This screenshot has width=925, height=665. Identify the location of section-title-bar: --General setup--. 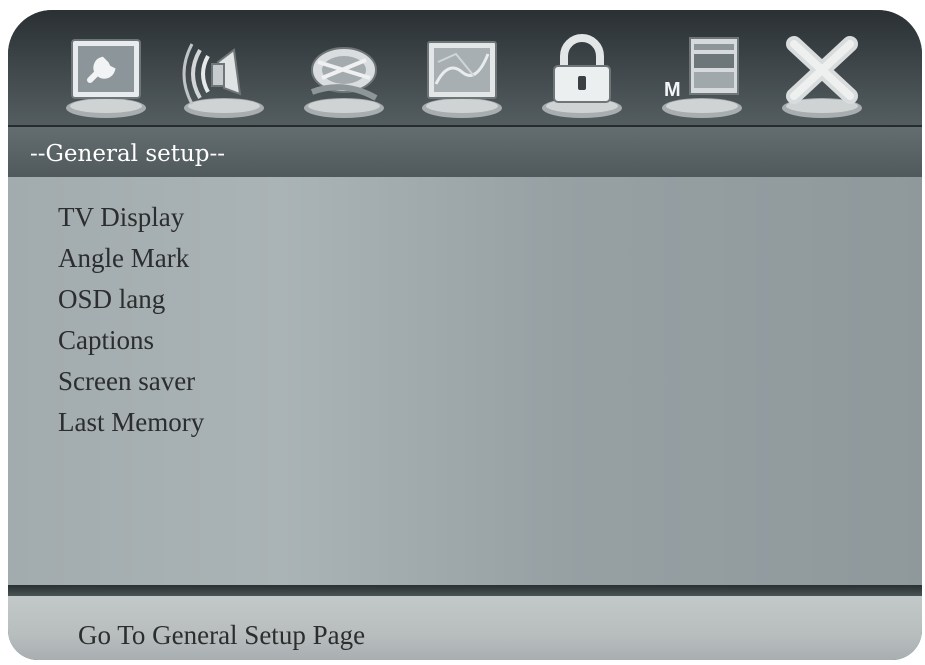
(465, 152).